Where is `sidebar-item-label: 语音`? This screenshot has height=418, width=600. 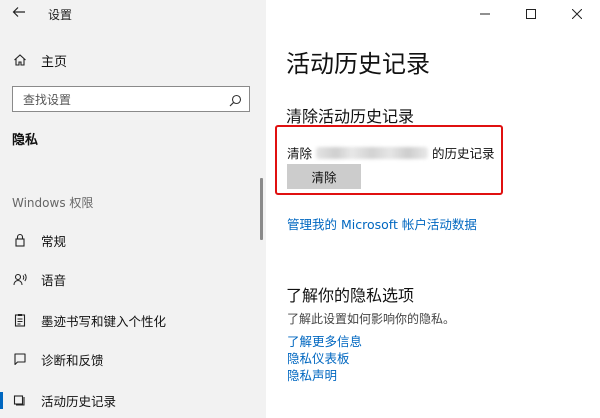
sidebar-item-label: 语音 is located at coordinates (54, 280).